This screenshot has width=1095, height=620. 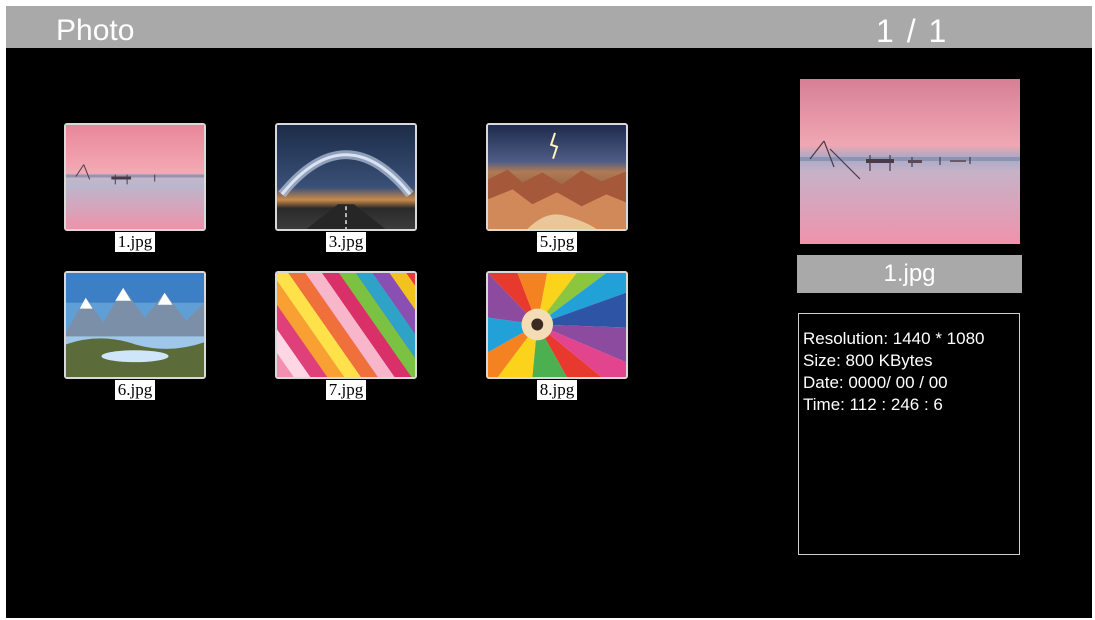 I want to click on milky-way-road-image, so click(x=346, y=177).